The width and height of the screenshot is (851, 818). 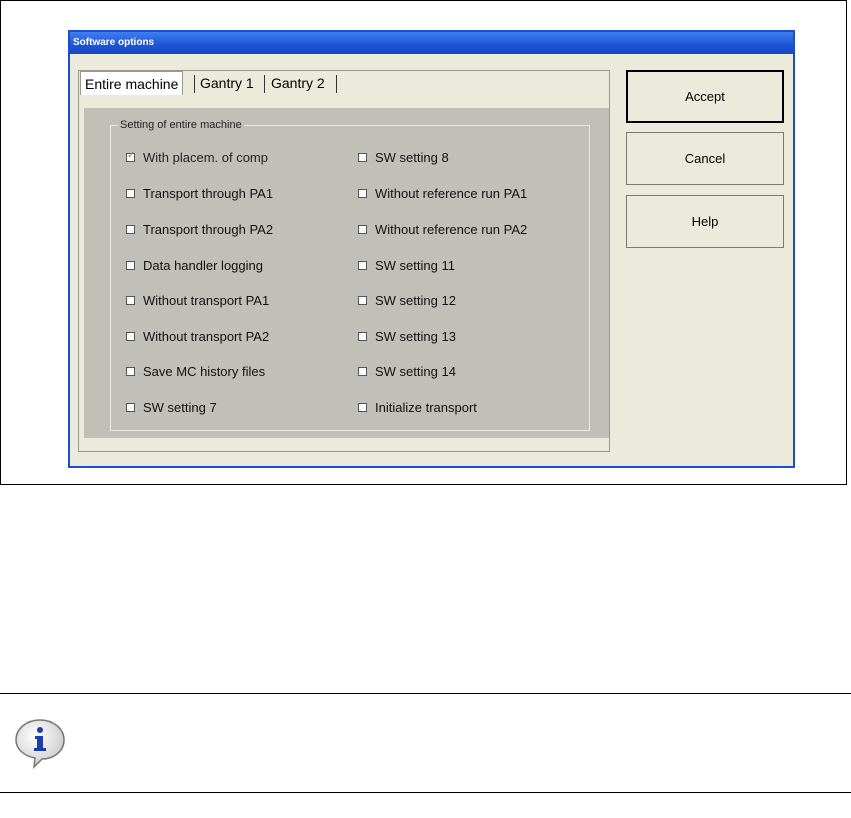 I want to click on checkbox-label: SW setting 11, so click(x=415, y=265).